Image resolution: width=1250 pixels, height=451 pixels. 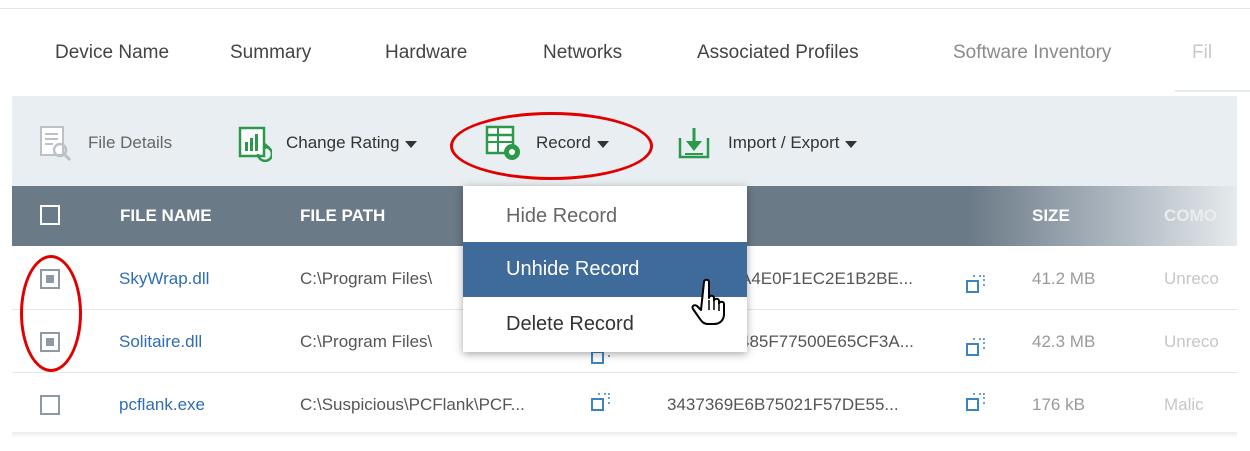 I want to click on tab-file-list: Fil, so click(x=1202, y=53).